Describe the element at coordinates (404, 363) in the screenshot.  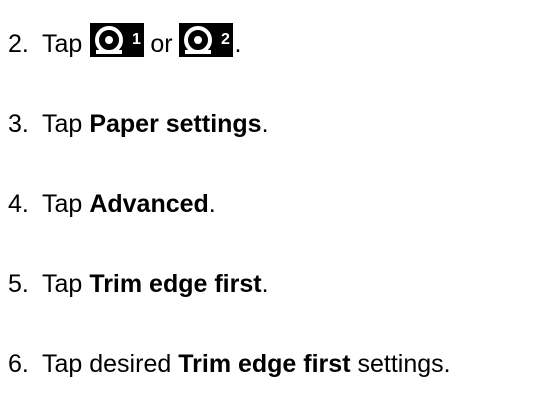
I see `step-suffix: settings.` at that location.